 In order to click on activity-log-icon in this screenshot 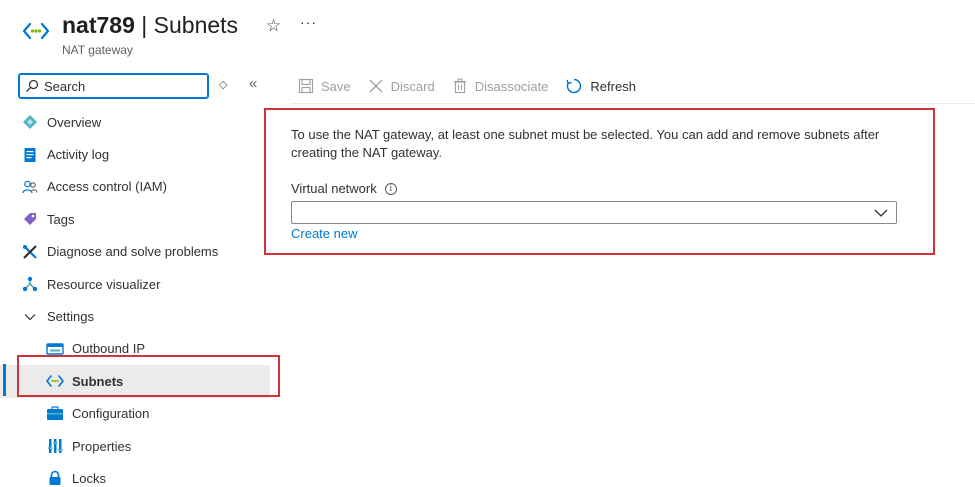, I will do `click(30, 155)`.